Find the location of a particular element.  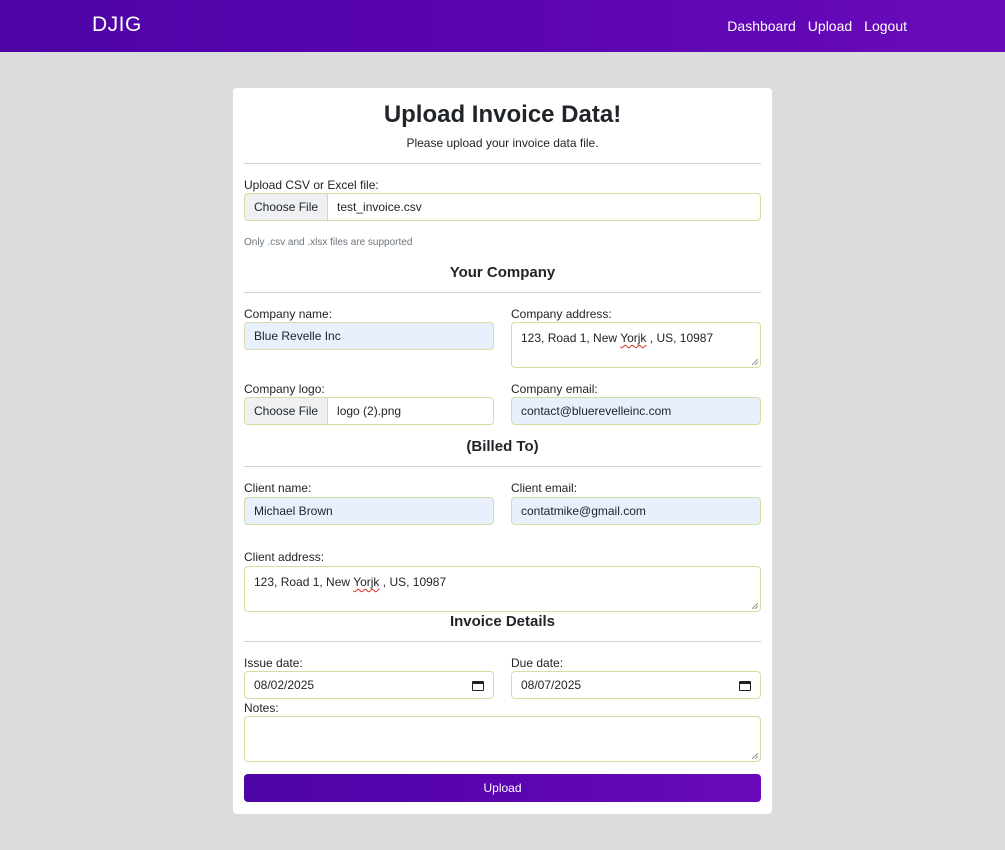

nav-link-upload: Upload is located at coordinates (830, 26).